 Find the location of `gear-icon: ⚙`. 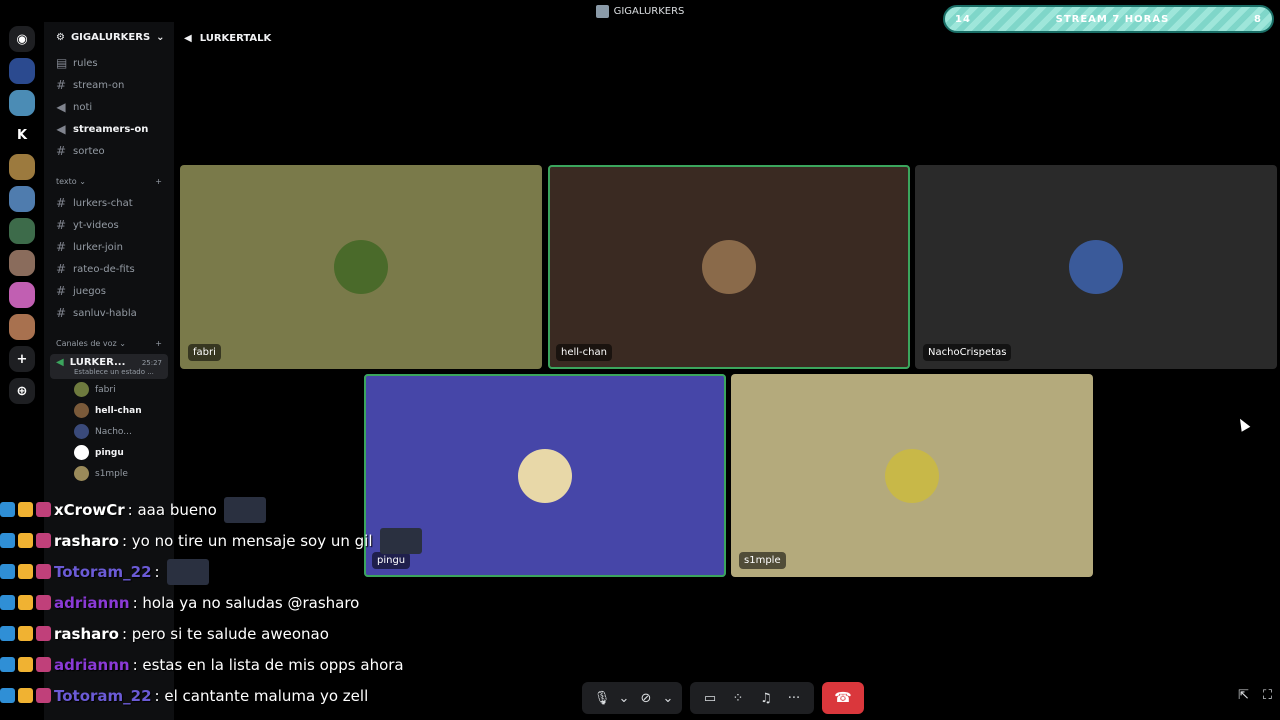

gear-icon: ⚙ is located at coordinates (60, 37).